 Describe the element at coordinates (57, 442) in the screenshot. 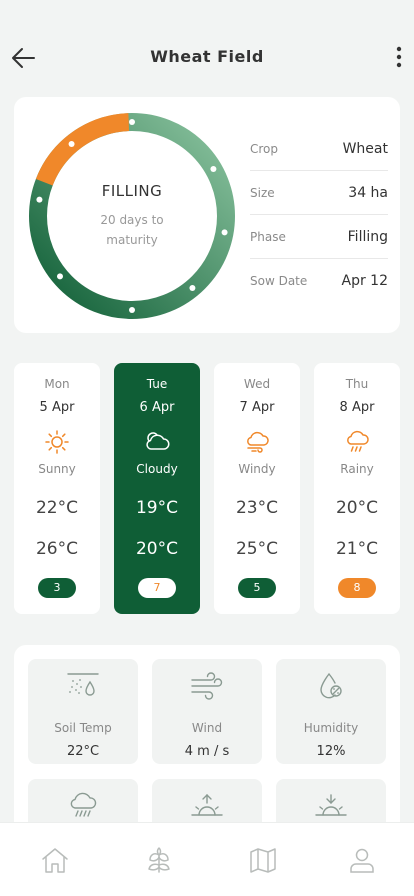

I see `sun-icon` at that location.